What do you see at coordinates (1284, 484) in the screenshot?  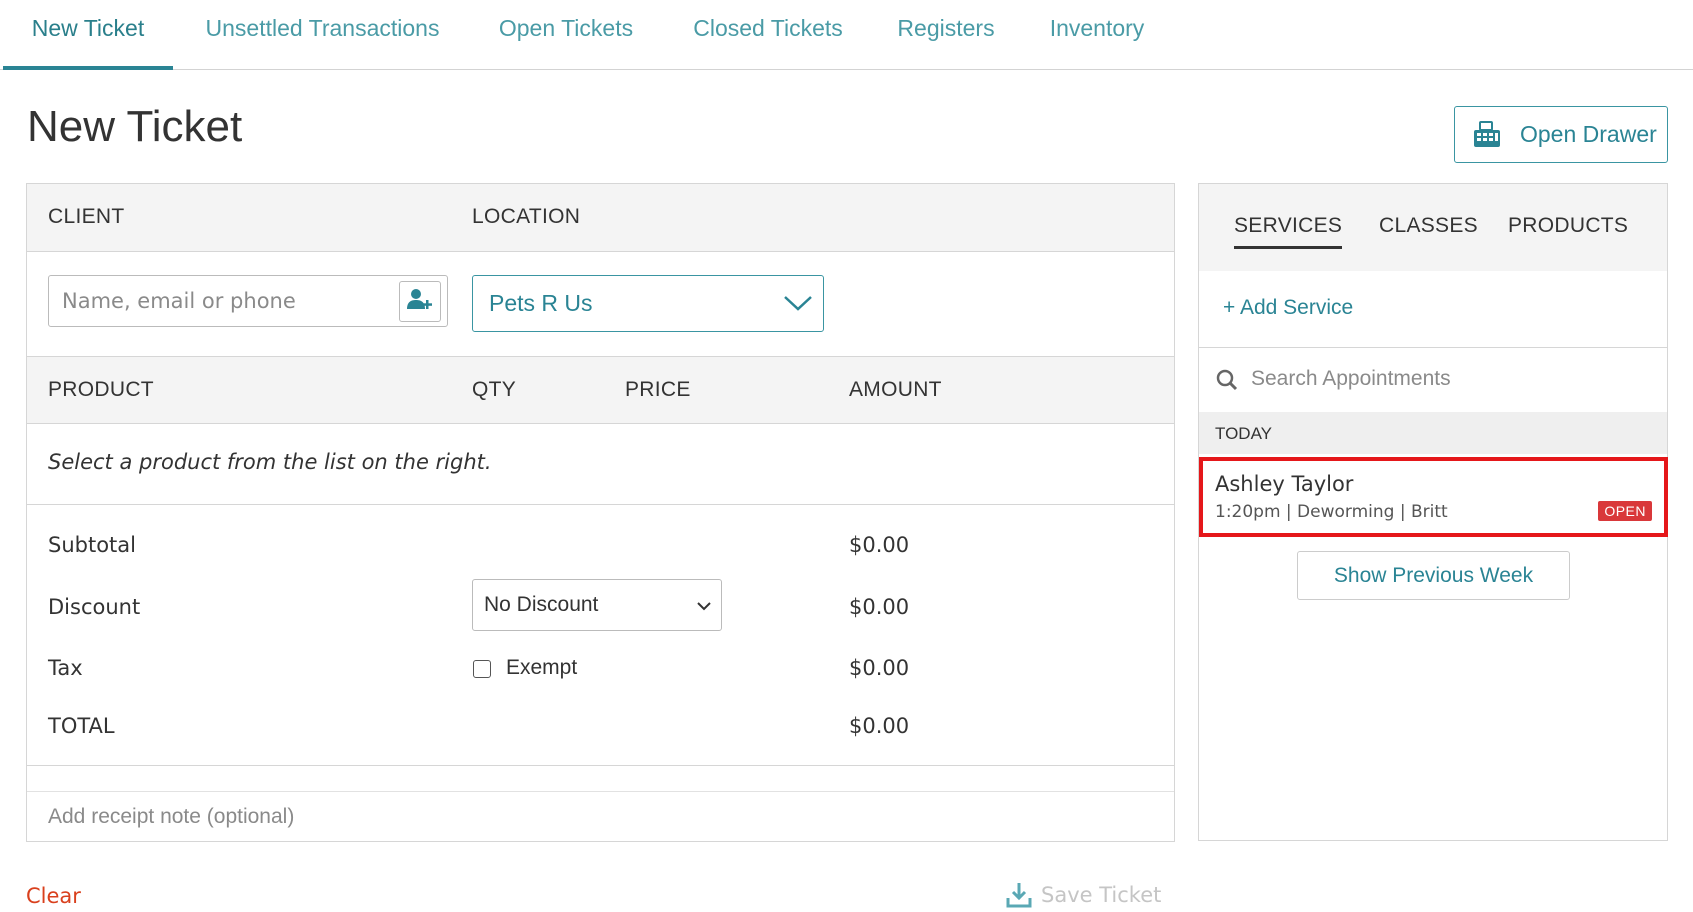 I see `appointment-client-name: Ashley Taylor` at bounding box center [1284, 484].